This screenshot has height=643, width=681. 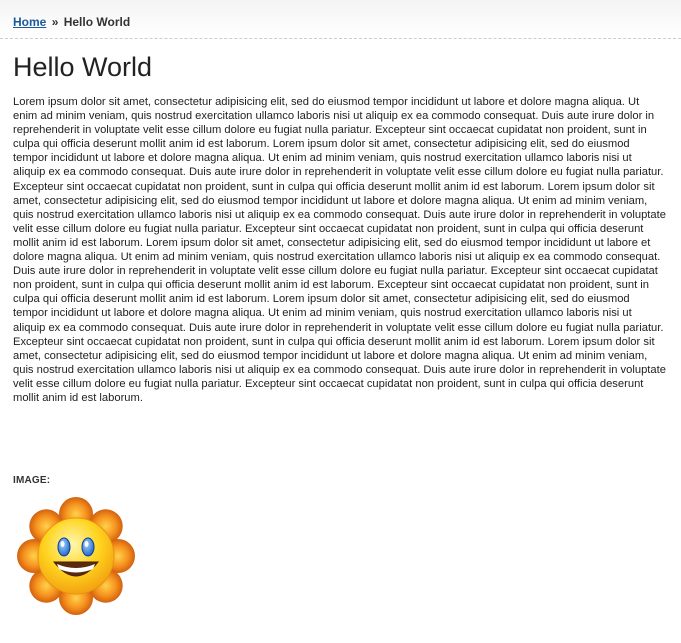 What do you see at coordinates (76, 556) in the screenshot?
I see `smiling-sun-icon` at bounding box center [76, 556].